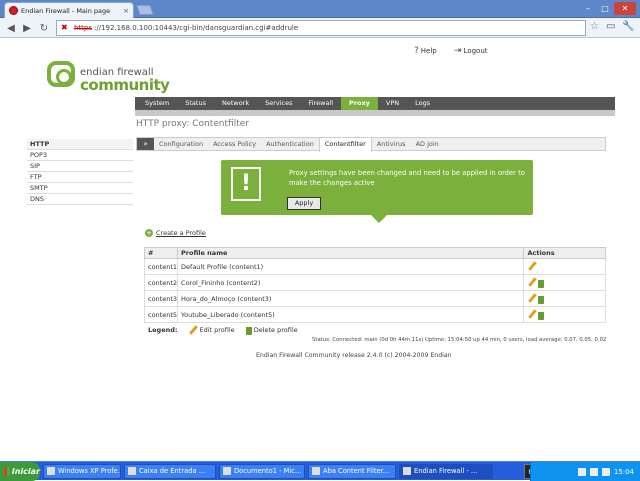 This screenshot has width=640, height=481. Describe the element at coordinates (375, 113) in the screenshot. I see `submenu-bar` at that location.